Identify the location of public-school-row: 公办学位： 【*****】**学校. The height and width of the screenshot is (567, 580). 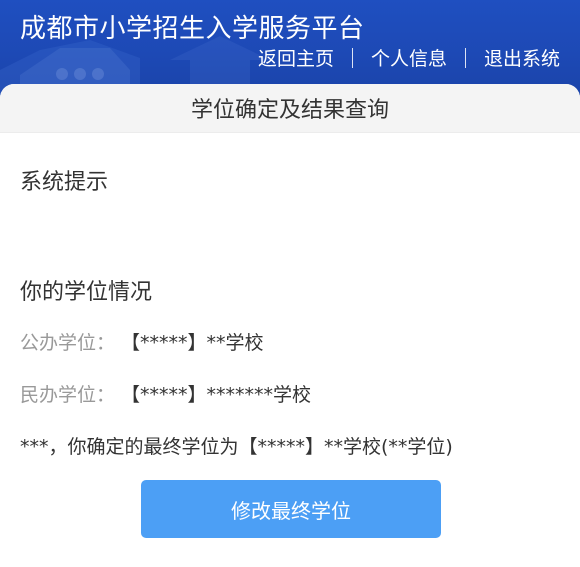
(142, 341).